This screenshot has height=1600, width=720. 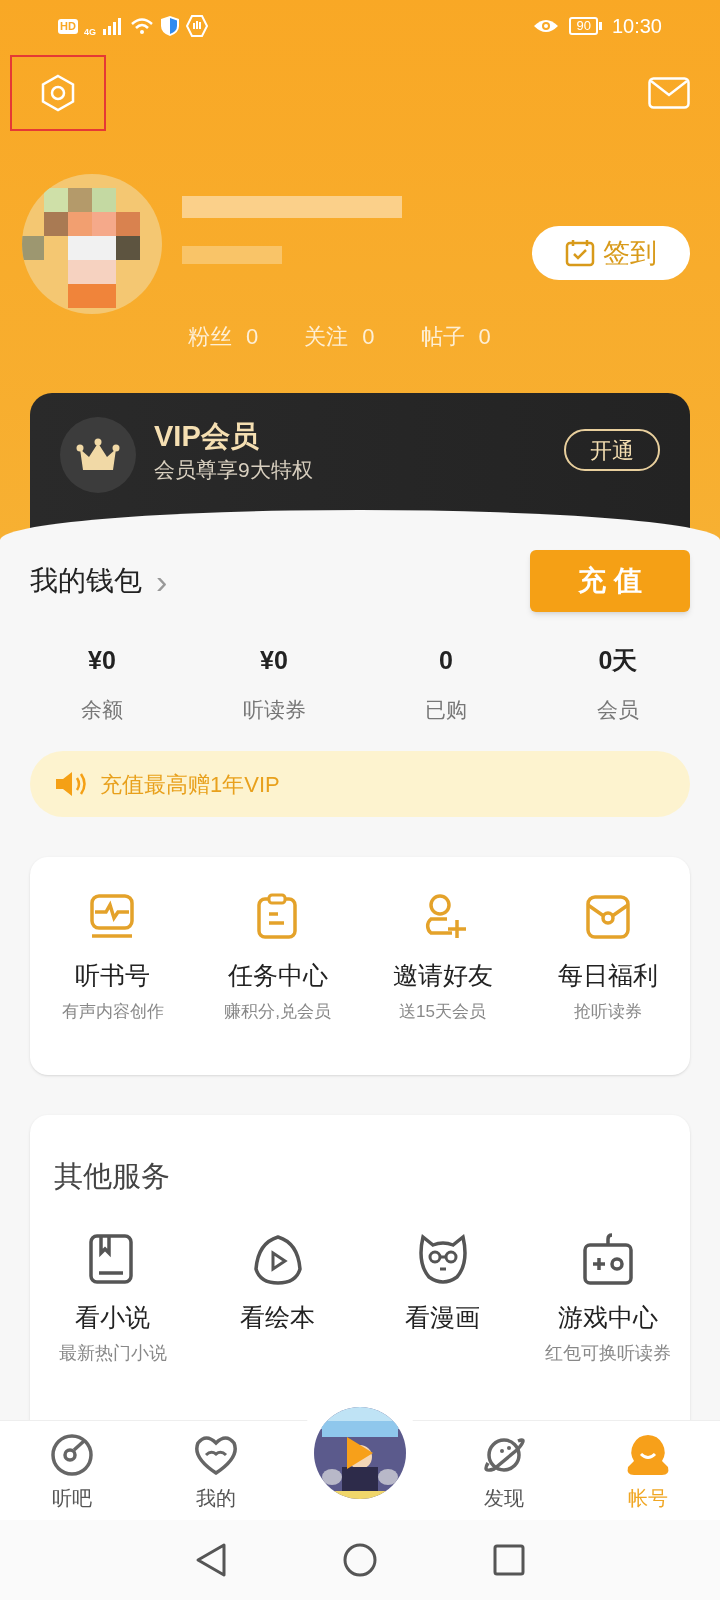 I want to click on pulse-monitor-icon, so click(x=112, y=917).